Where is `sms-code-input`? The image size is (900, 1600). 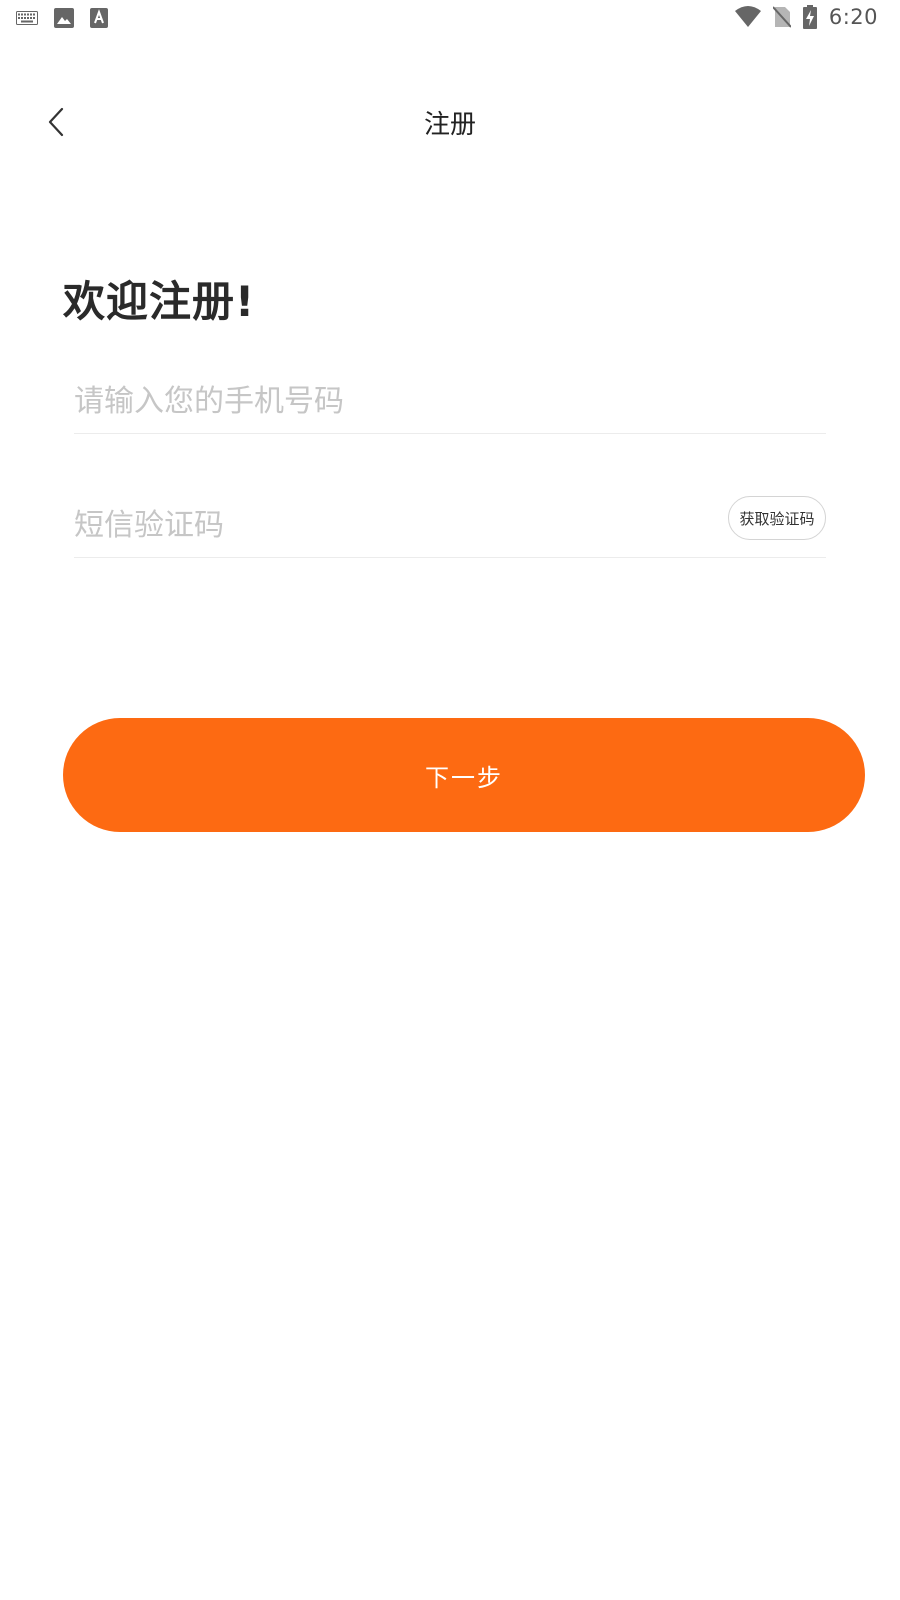 sms-code-input is located at coordinates (384, 525).